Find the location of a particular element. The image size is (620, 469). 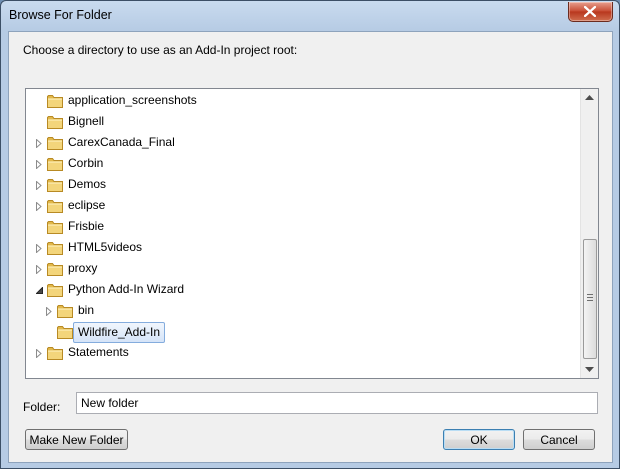

tree-item: CarexCanada_Final is located at coordinates (301, 143).